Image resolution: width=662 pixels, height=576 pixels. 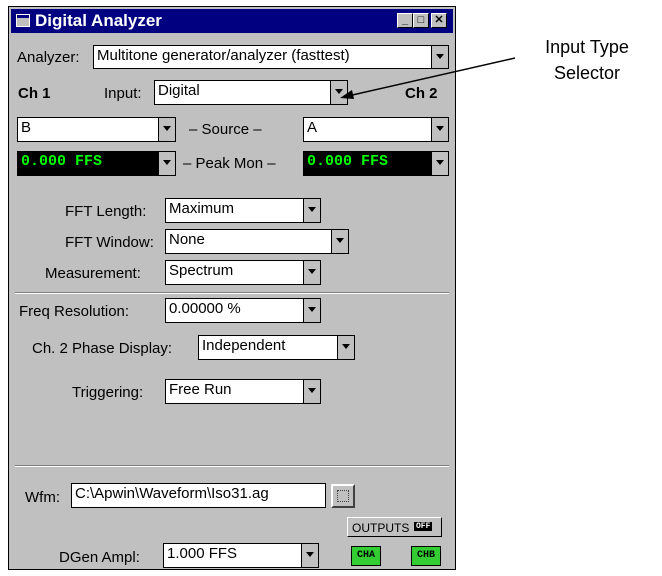 What do you see at coordinates (587, 73) in the screenshot?
I see `callout-line-2: Selector` at bounding box center [587, 73].